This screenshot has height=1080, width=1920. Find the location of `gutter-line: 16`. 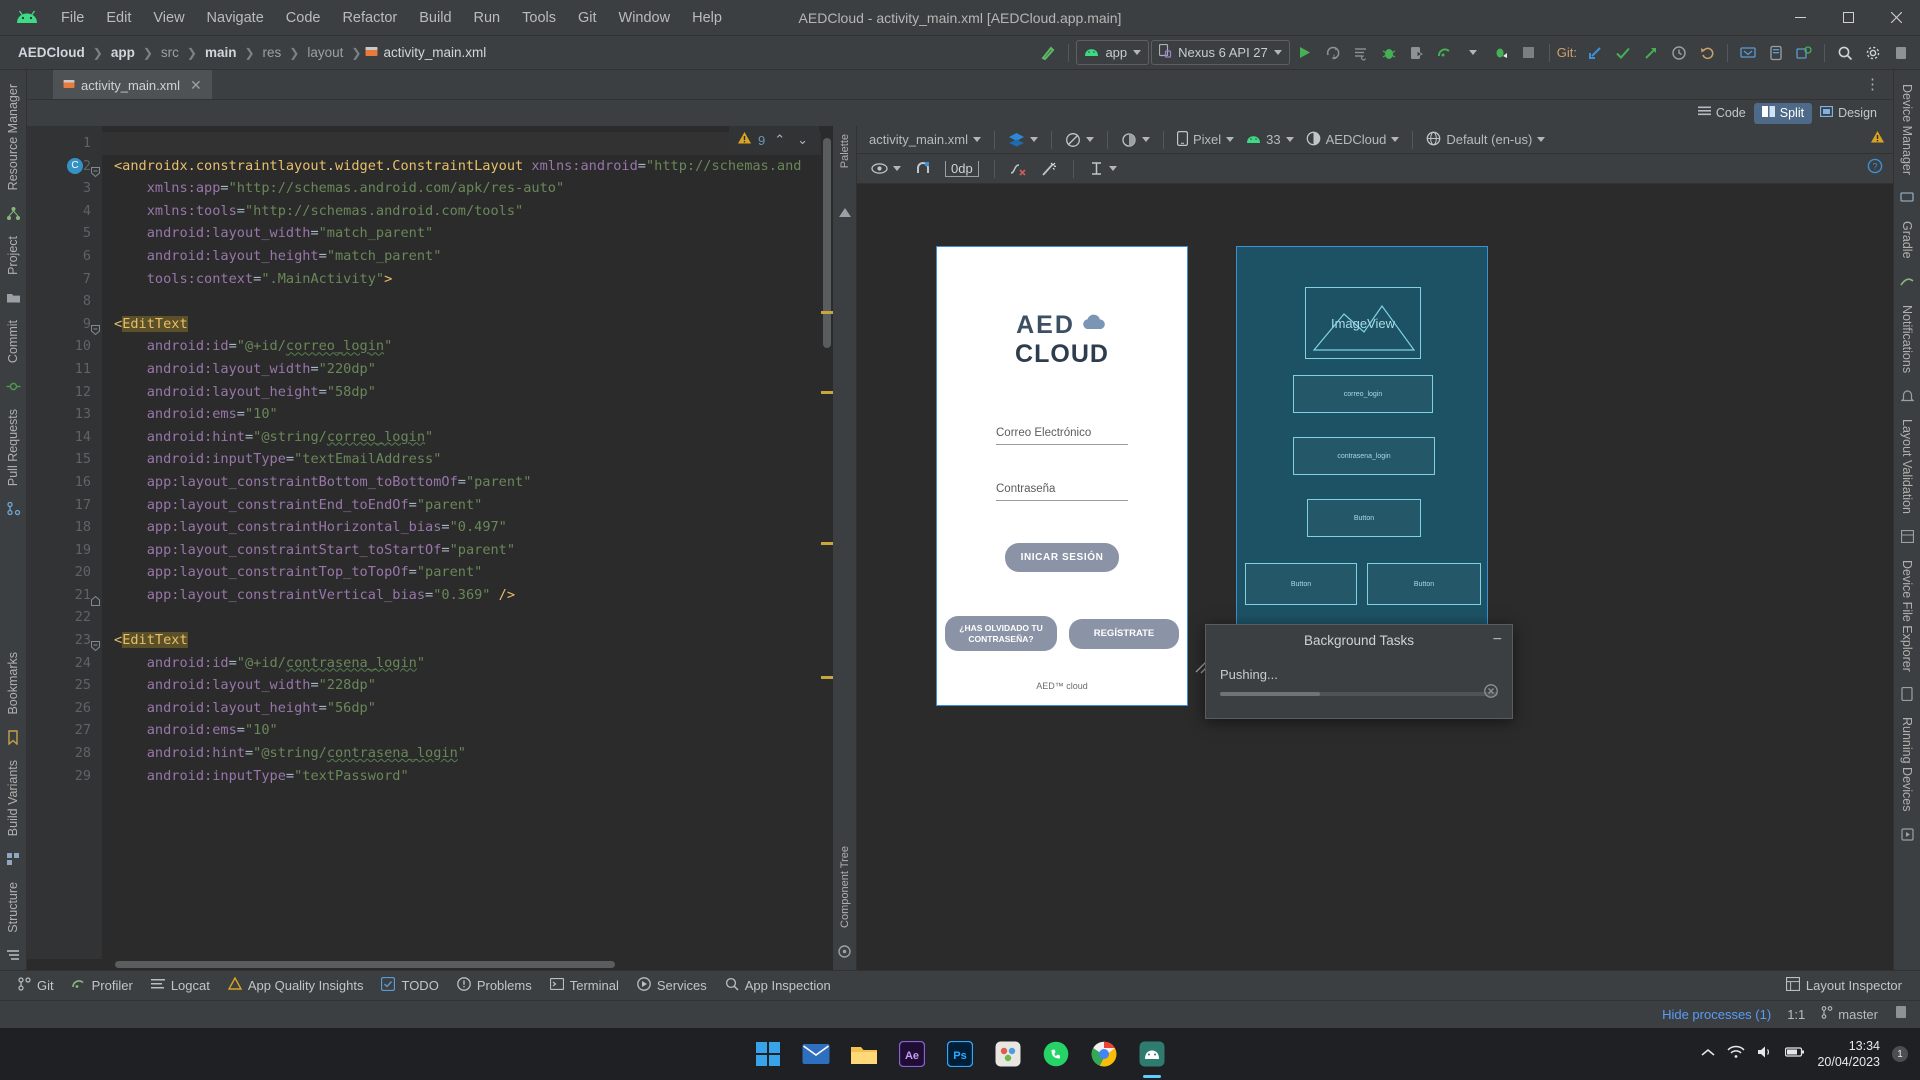

gutter-line: 16 is located at coordinates (64, 482).